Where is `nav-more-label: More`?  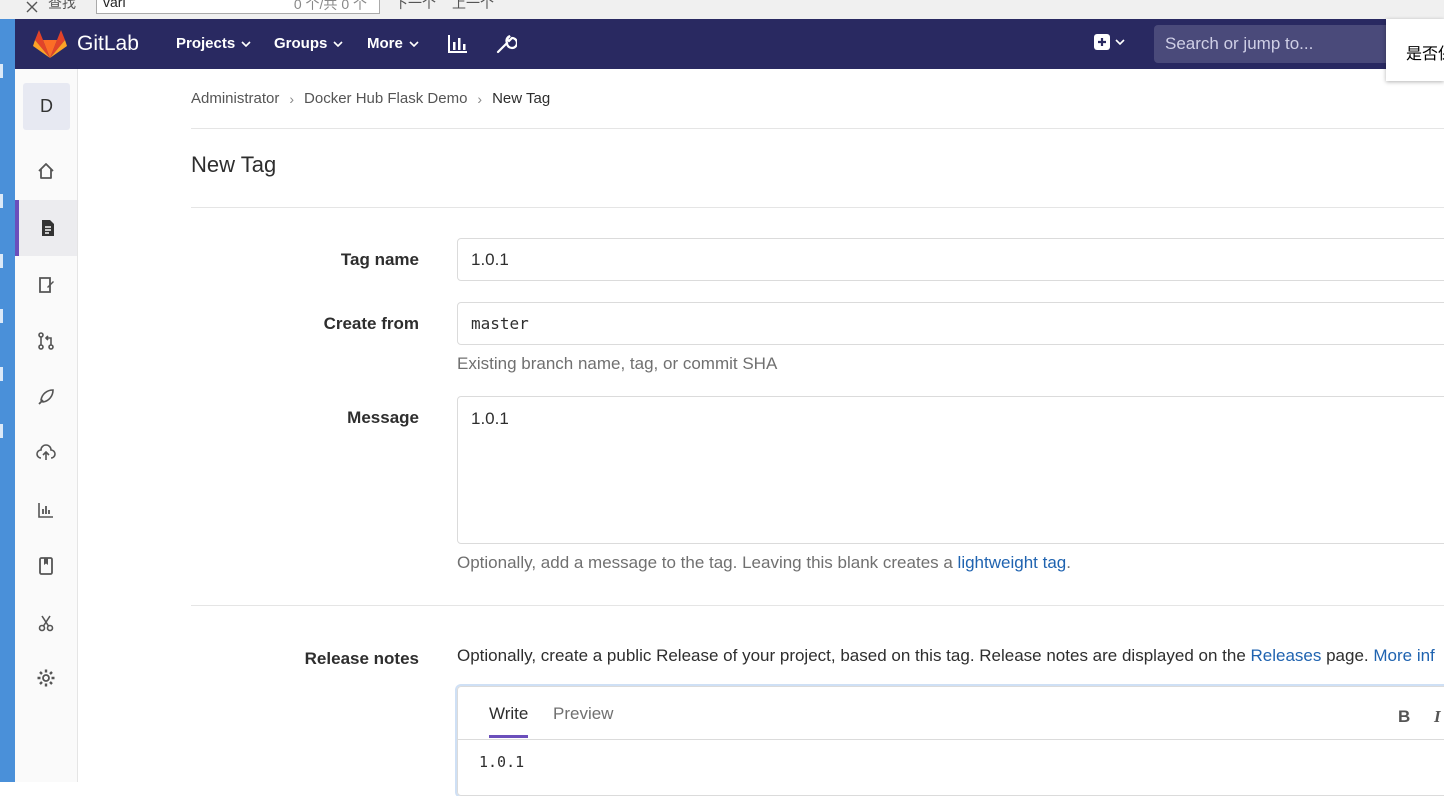
nav-more-label: More is located at coordinates (385, 43).